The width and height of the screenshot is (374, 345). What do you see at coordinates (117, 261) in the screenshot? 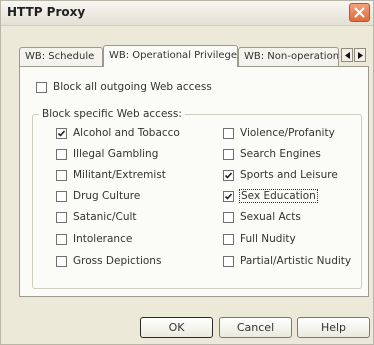
I see `category-label: Gross Depictions` at bounding box center [117, 261].